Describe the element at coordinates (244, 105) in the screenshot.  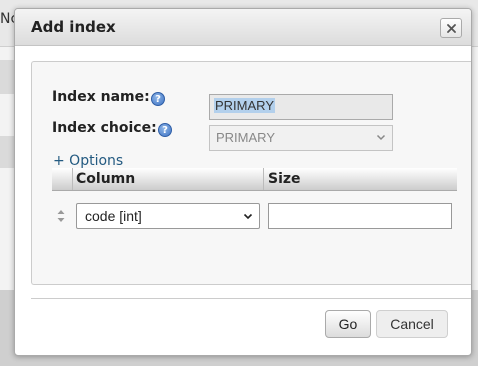
I see `index-name-value: PRIMARY` at that location.